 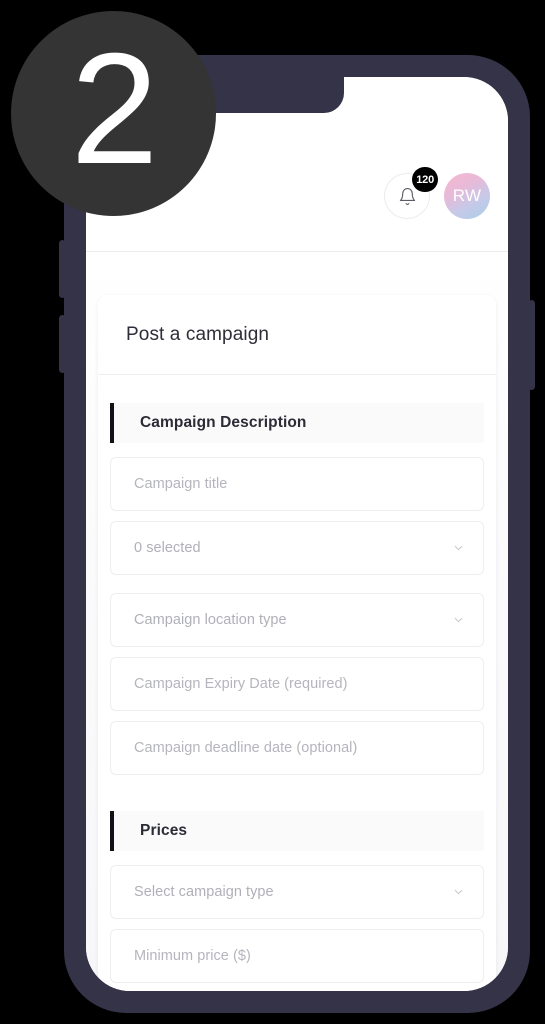 I want to click on power-button, so click(x=532, y=345).